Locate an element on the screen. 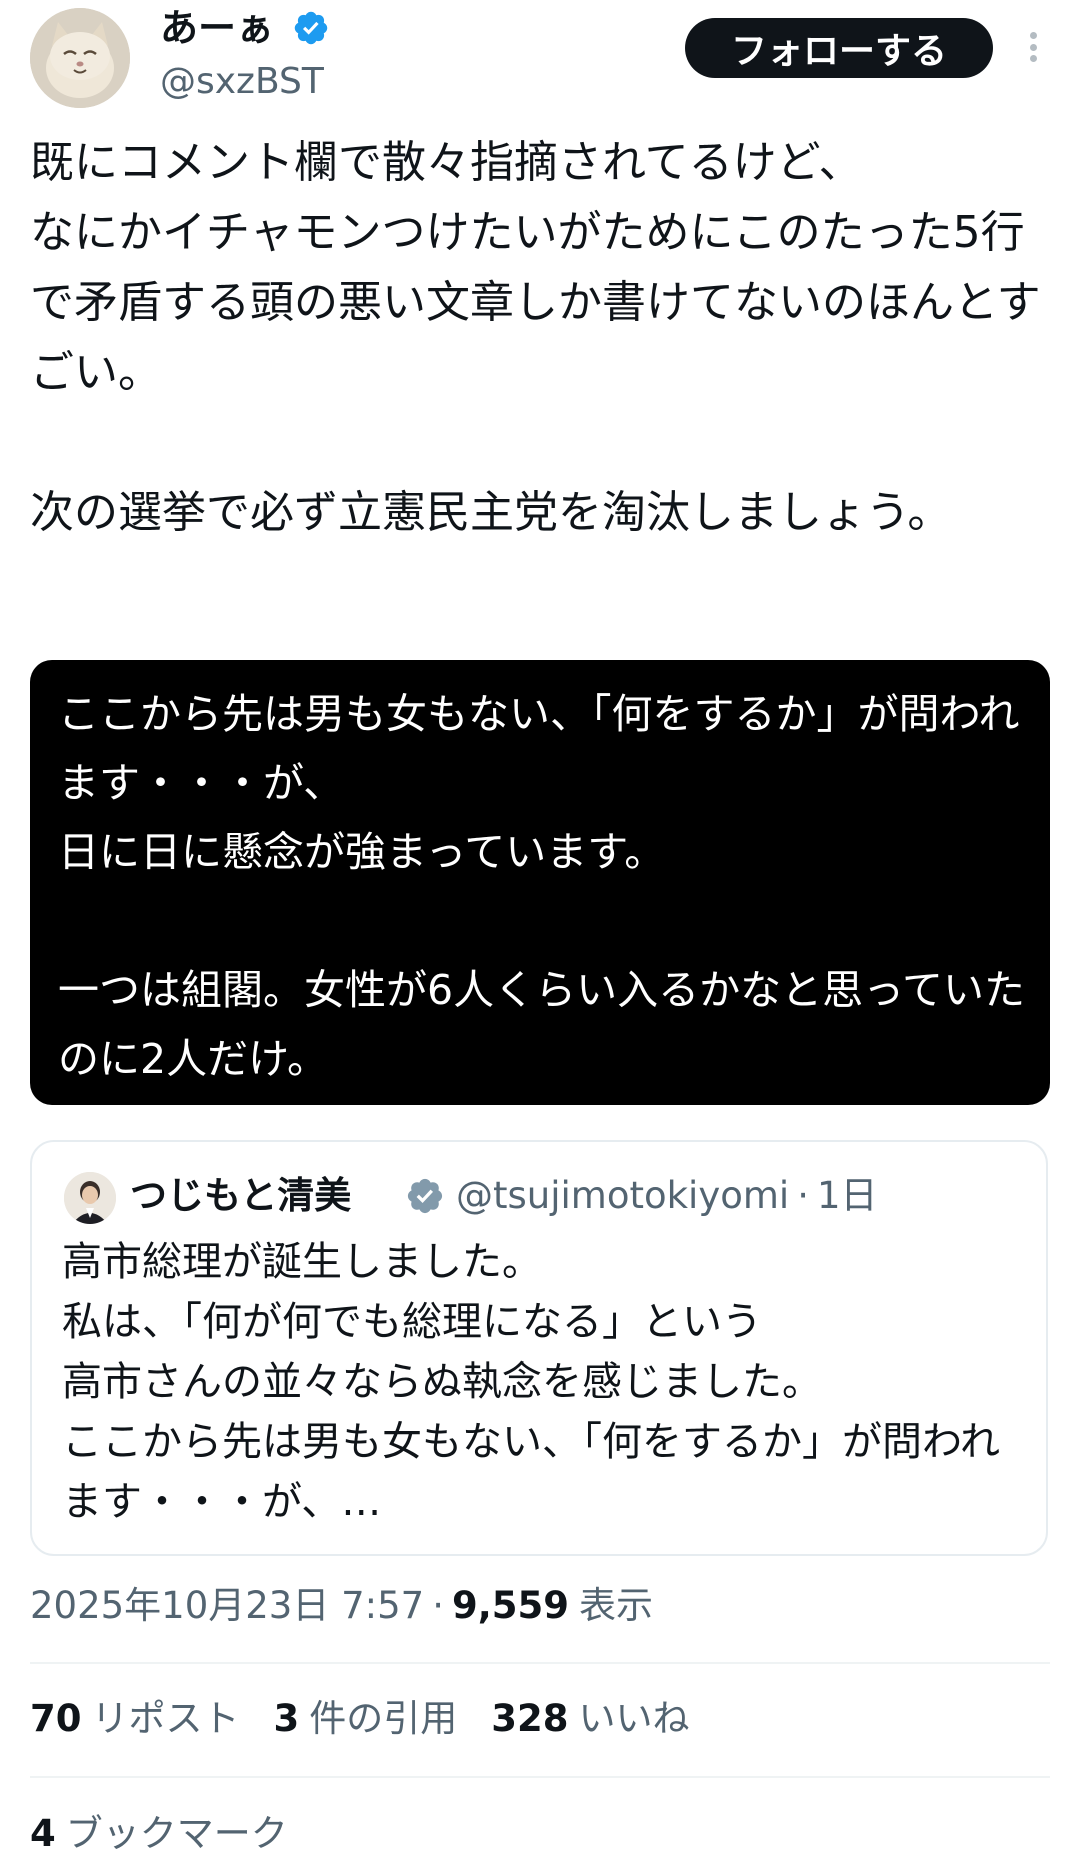 The height and width of the screenshot is (1860, 1080). follow-button: フォローする is located at coordinates (839, 48).